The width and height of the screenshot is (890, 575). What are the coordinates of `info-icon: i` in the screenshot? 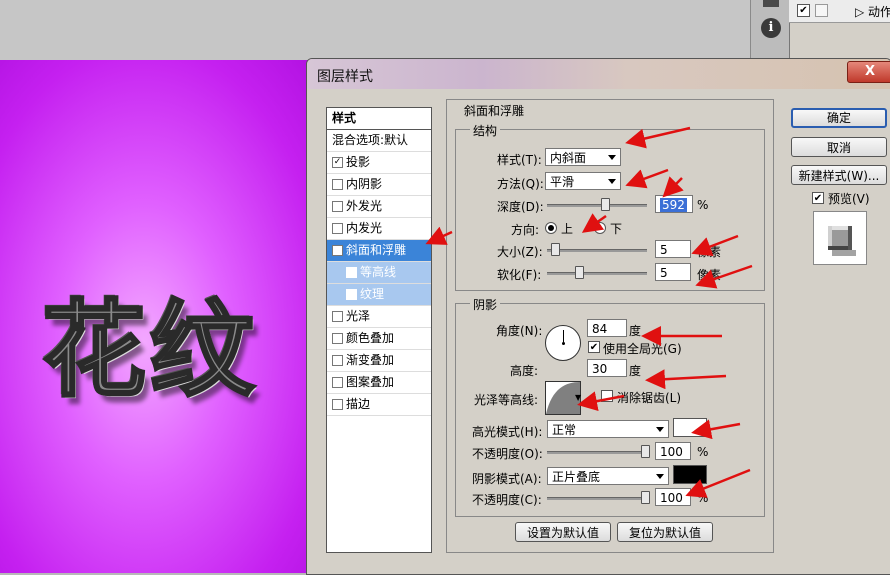 It's located at (771, 28).